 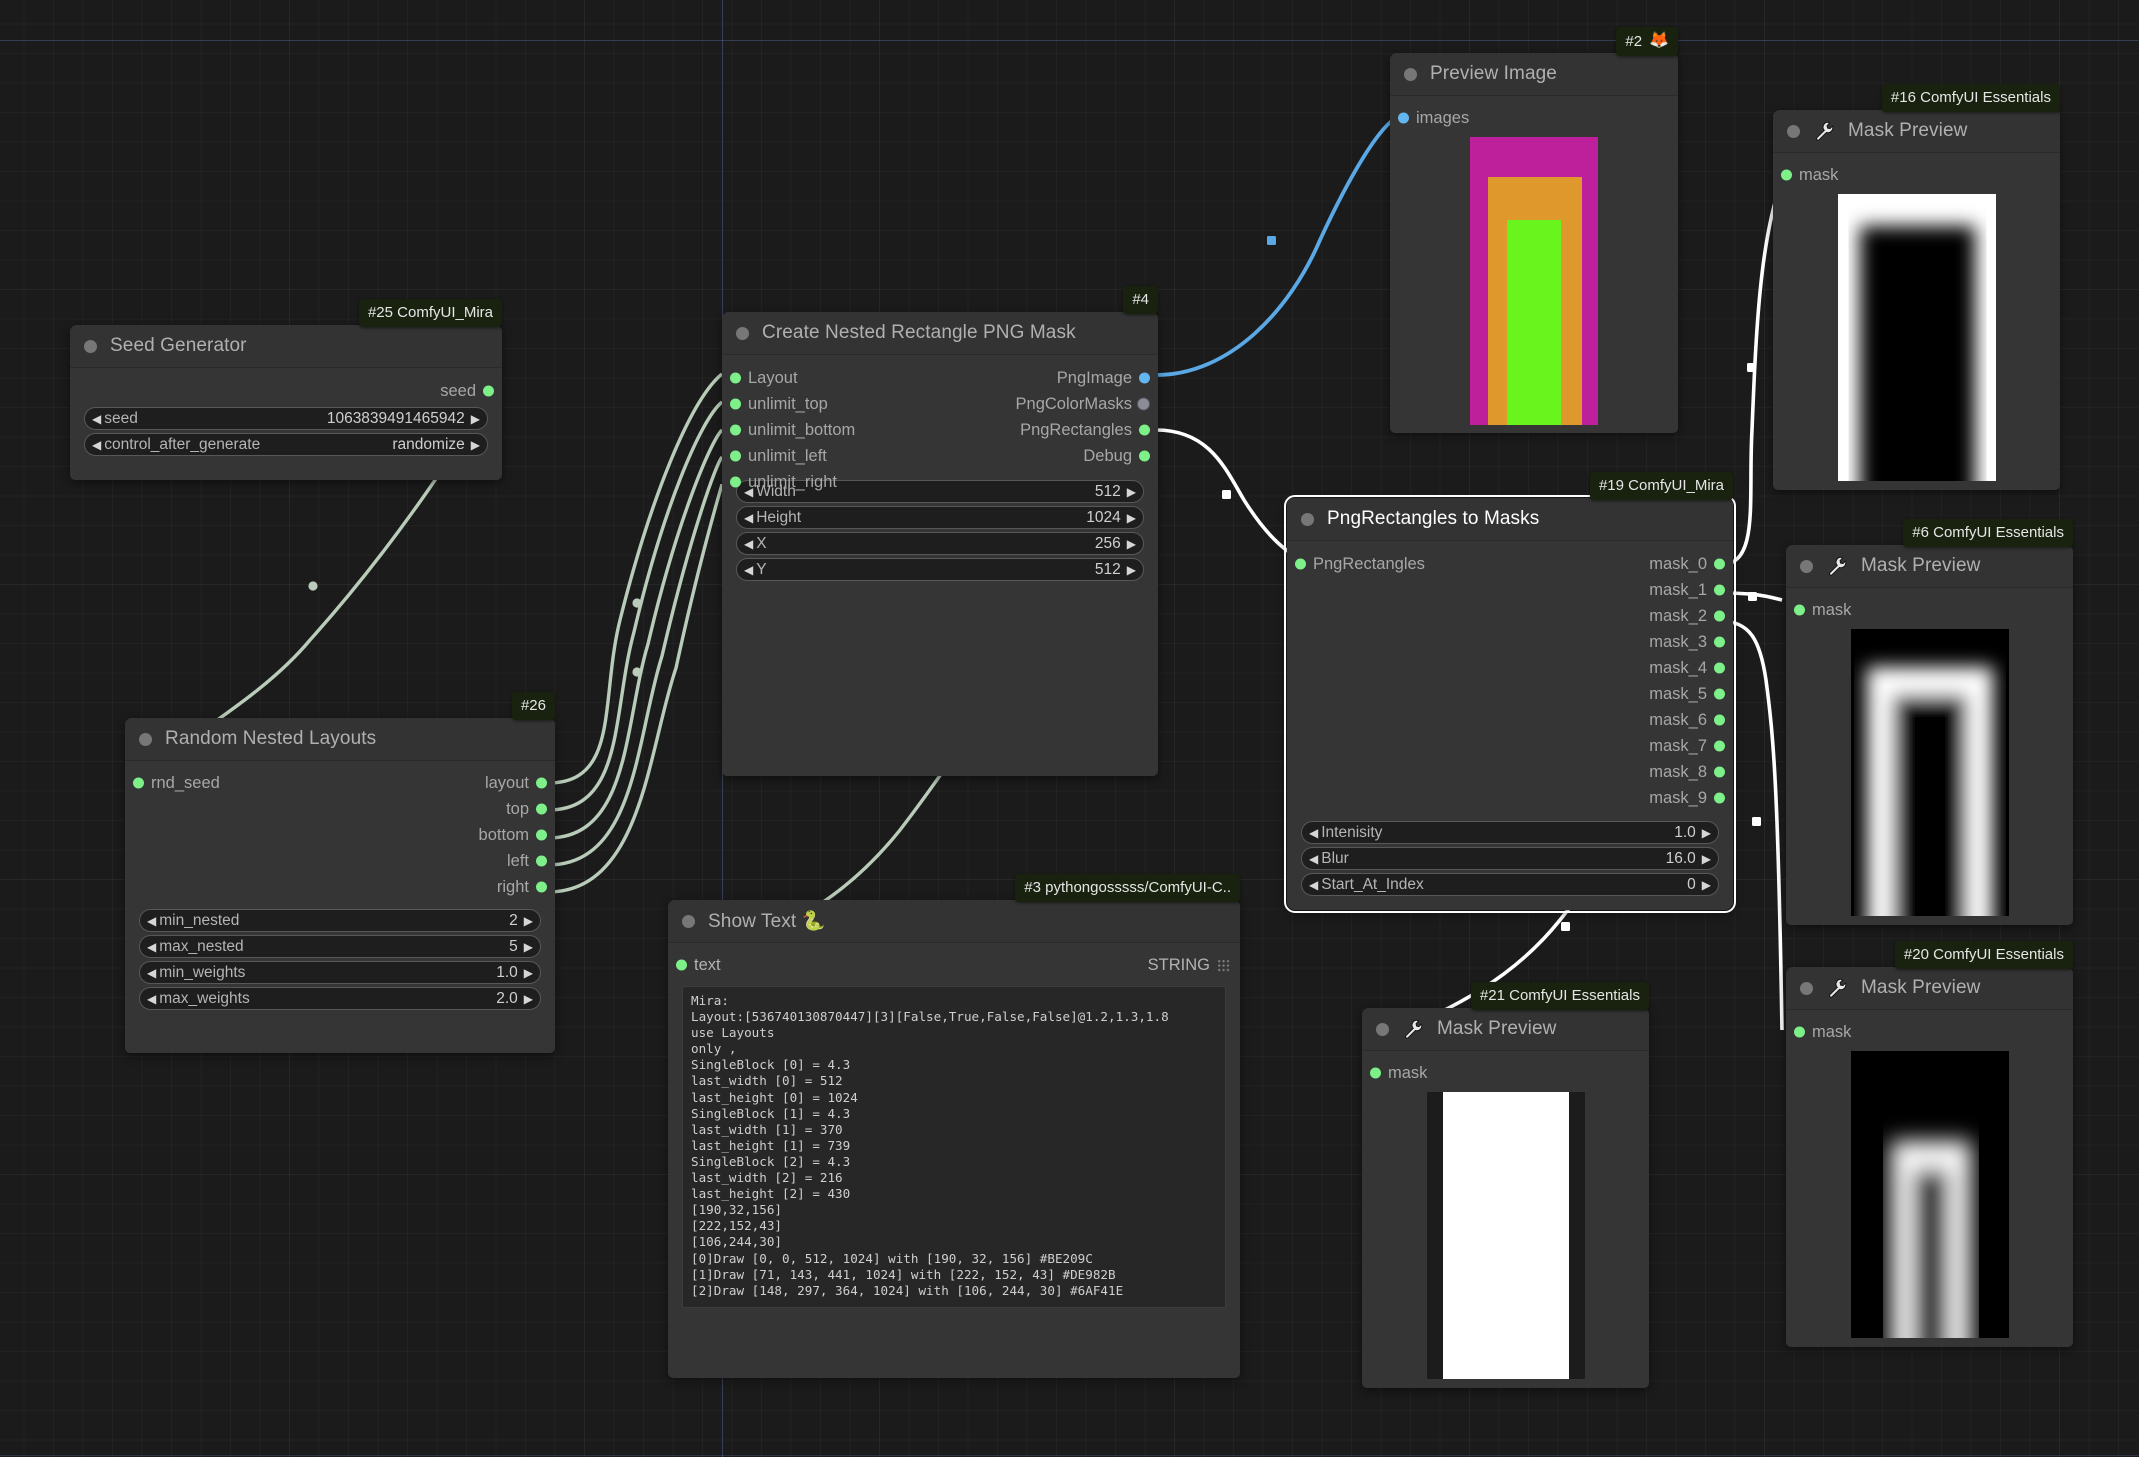 What do you see at coordinates (286, 444) in the screenshot?
I see `widget-control-after-generate: ◀ control_after_generate randomize ▶` at bounding box center [286, 444].